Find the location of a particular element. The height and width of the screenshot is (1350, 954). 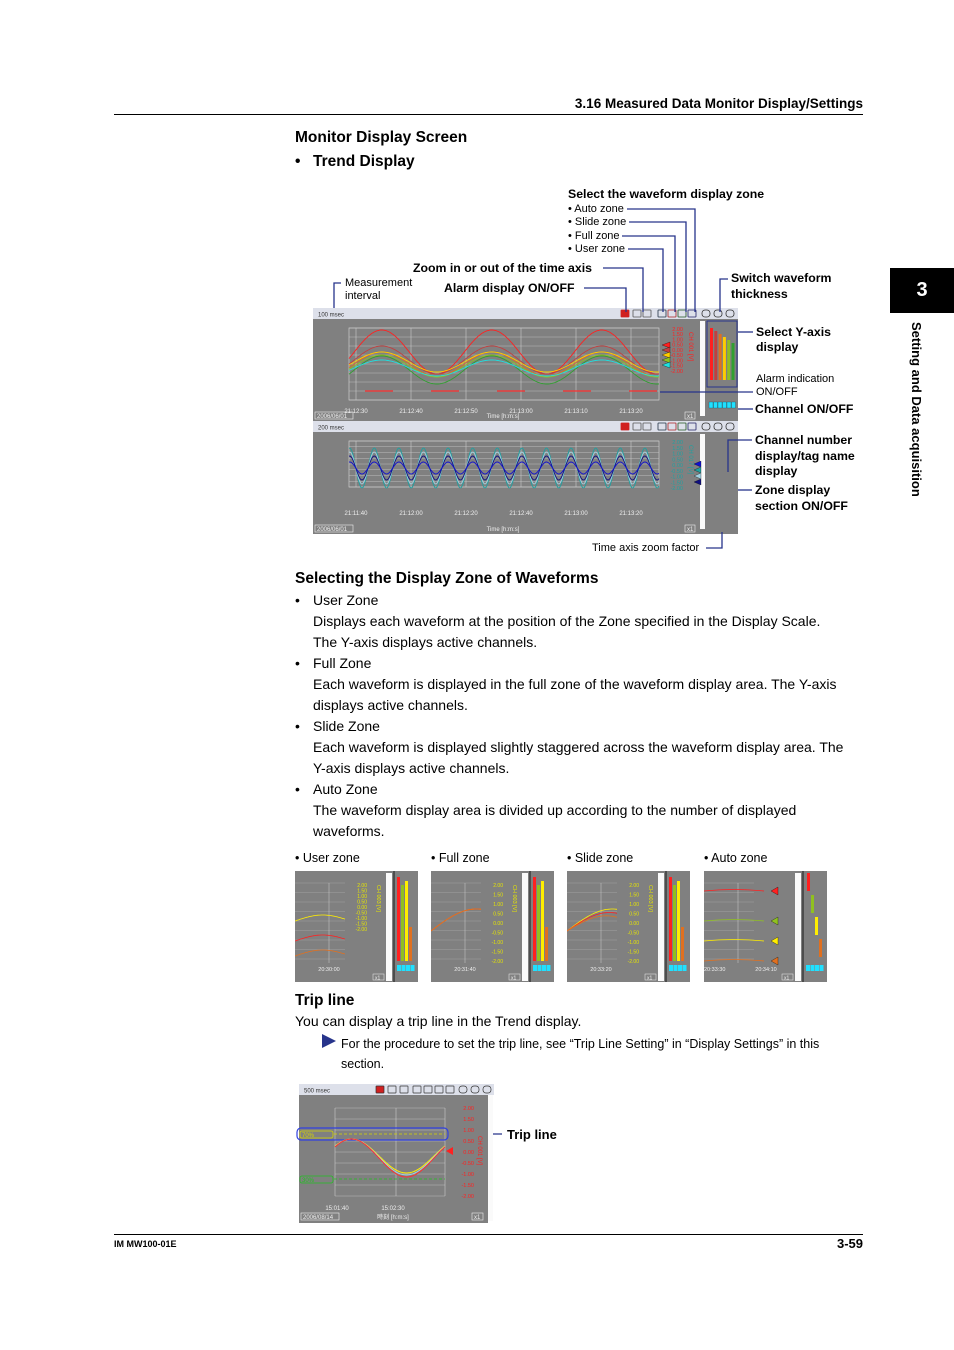

zone-description: The Y-axis displays active channels. is located at coordinates (425, 642).